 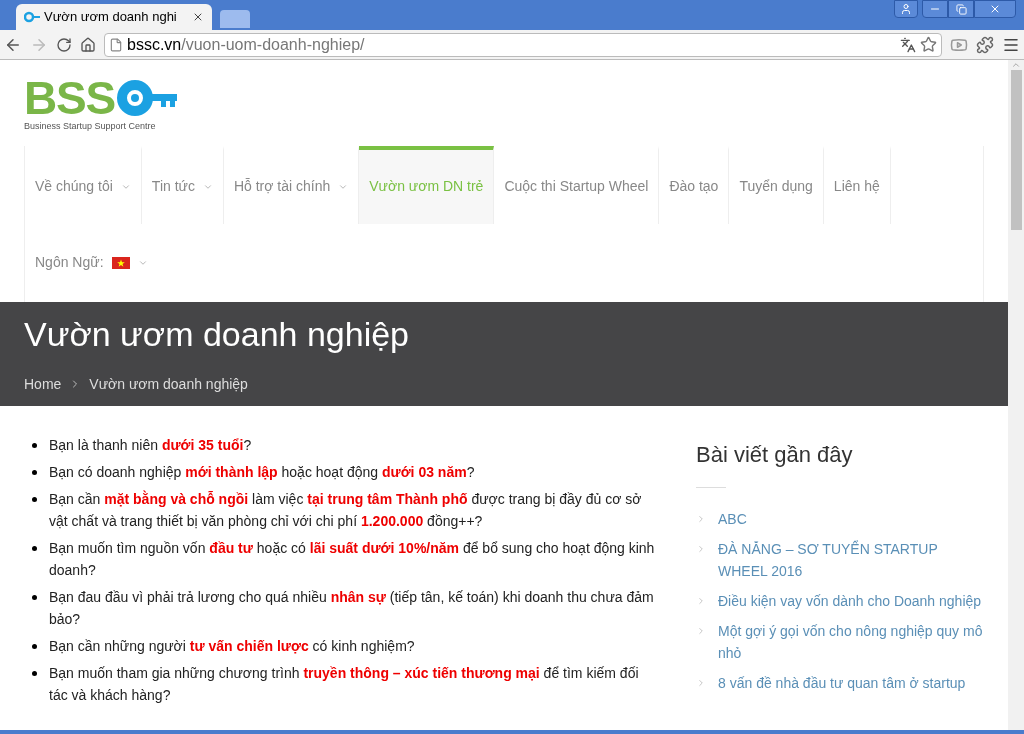 What do you see at coordinates (64, 44) in the screenshot?
I see `reload-icon` at bounding box center [64, 44].